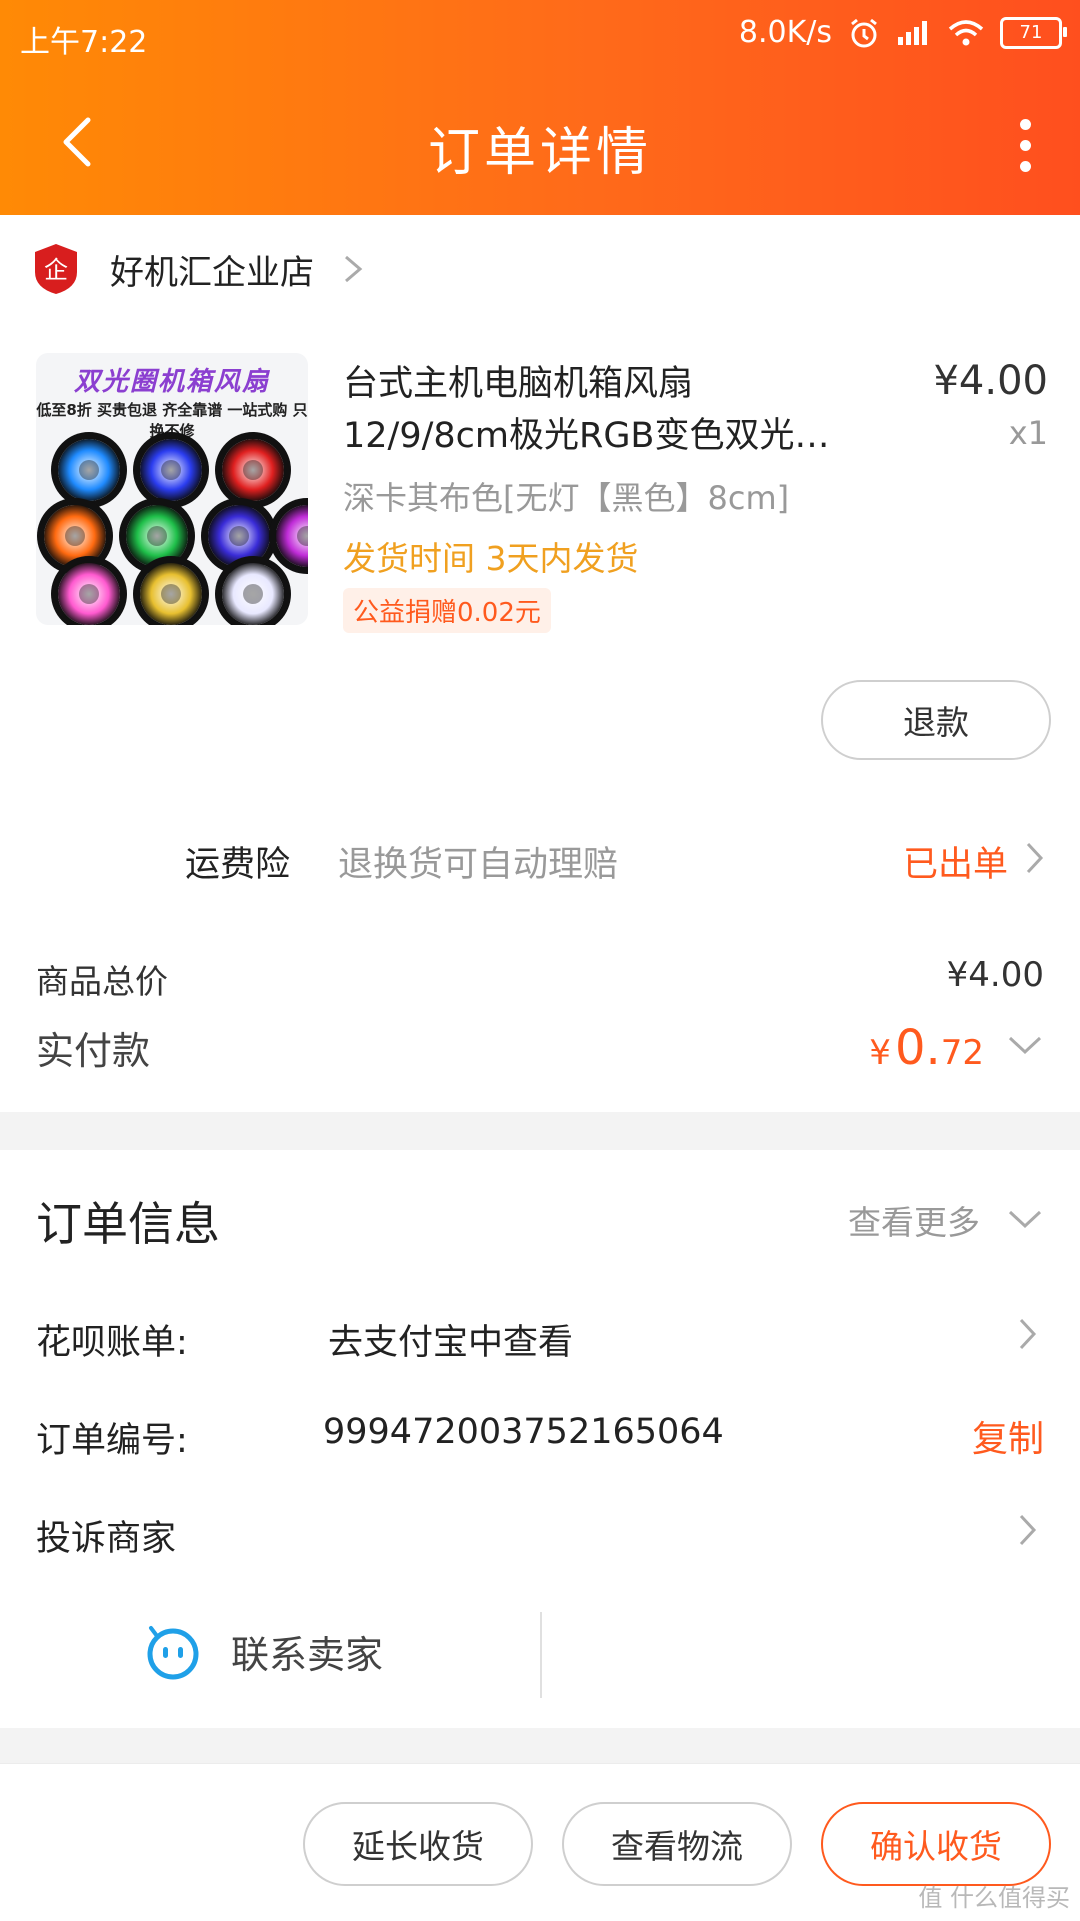  What do you see at coordinates (173, 1653) in the screenshot?
I see `chat-bot-icon` at bounding box center [173, 1653].